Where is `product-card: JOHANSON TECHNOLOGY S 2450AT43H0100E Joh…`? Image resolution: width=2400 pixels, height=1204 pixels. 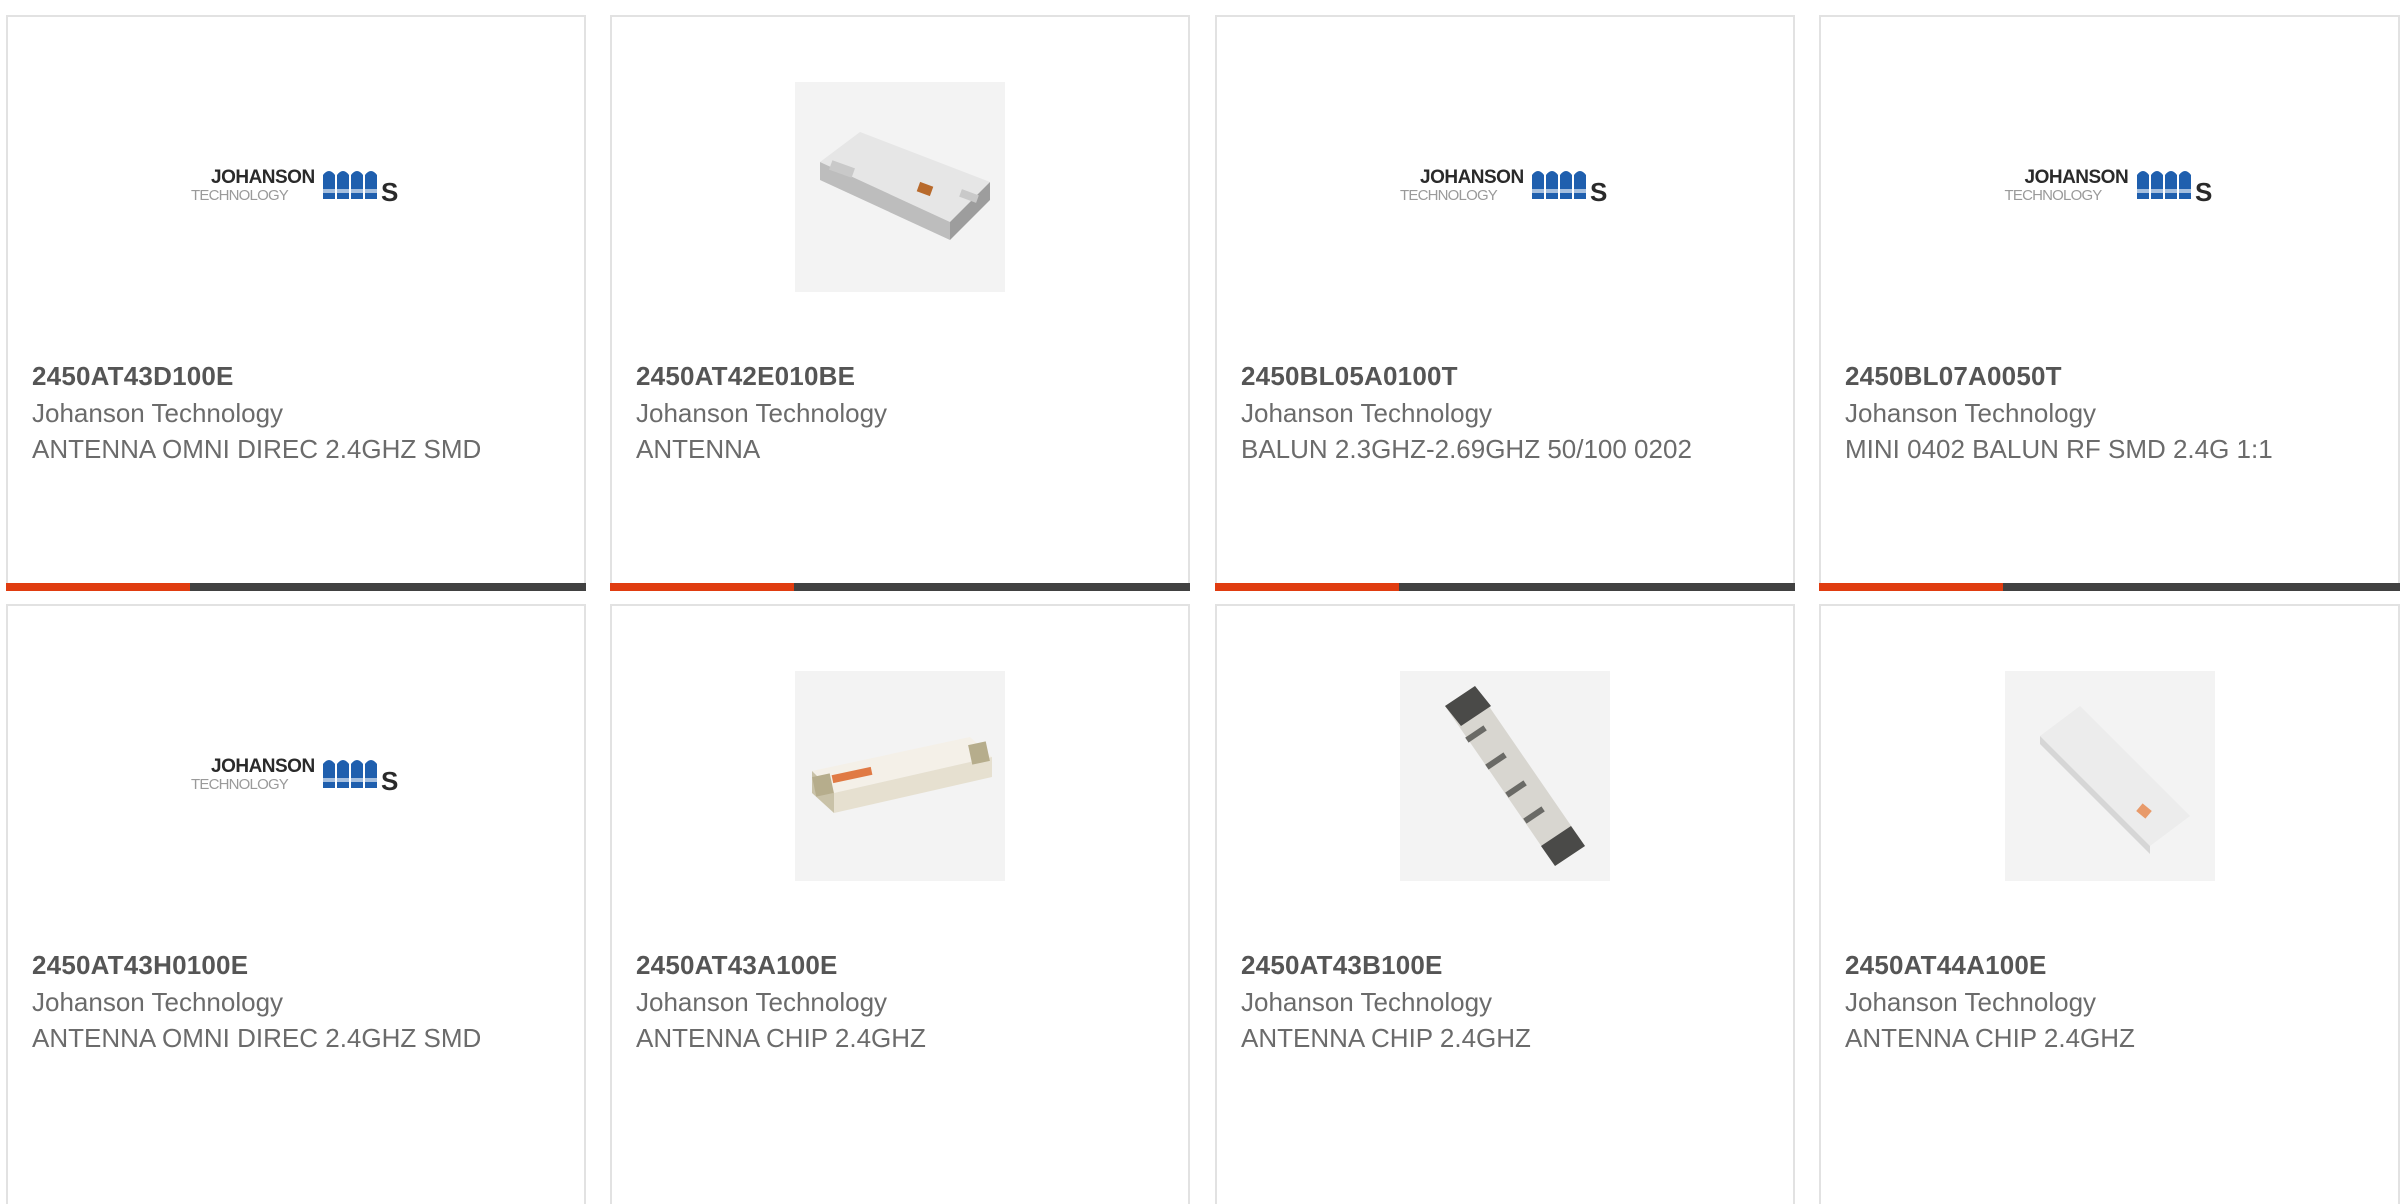
product-card: JOHANSON TECHNOLOGY S 2450AT43H0100E Joh… is located at coordinates (296, 904).